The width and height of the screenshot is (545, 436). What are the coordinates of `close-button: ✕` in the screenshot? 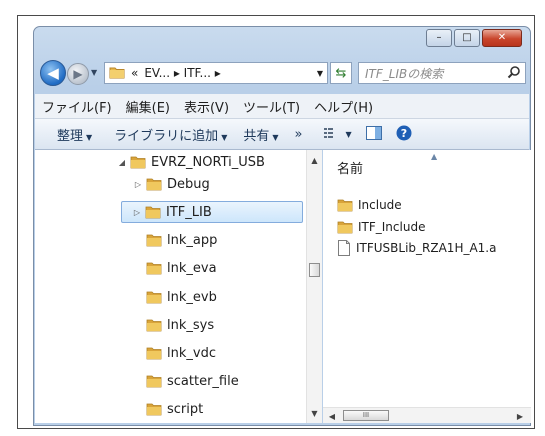 It's located at (502, 38).